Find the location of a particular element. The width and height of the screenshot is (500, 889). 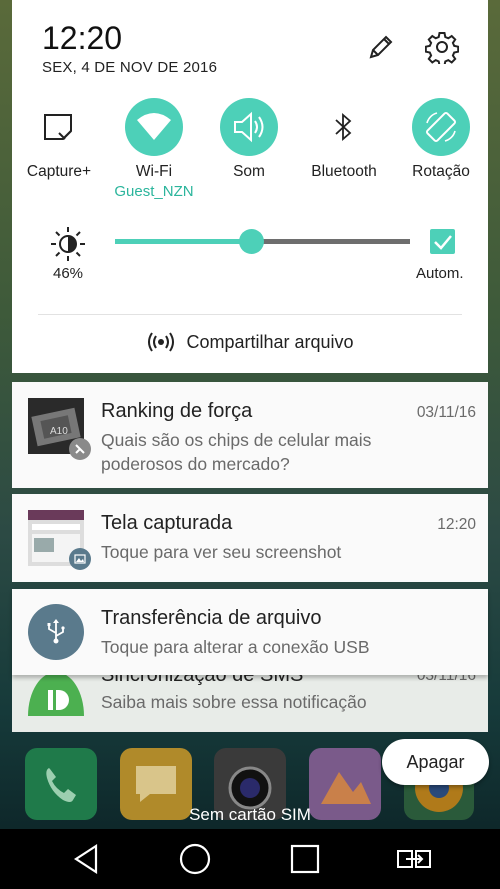

gallery-badge-icon is located at coordinates (80, 559).